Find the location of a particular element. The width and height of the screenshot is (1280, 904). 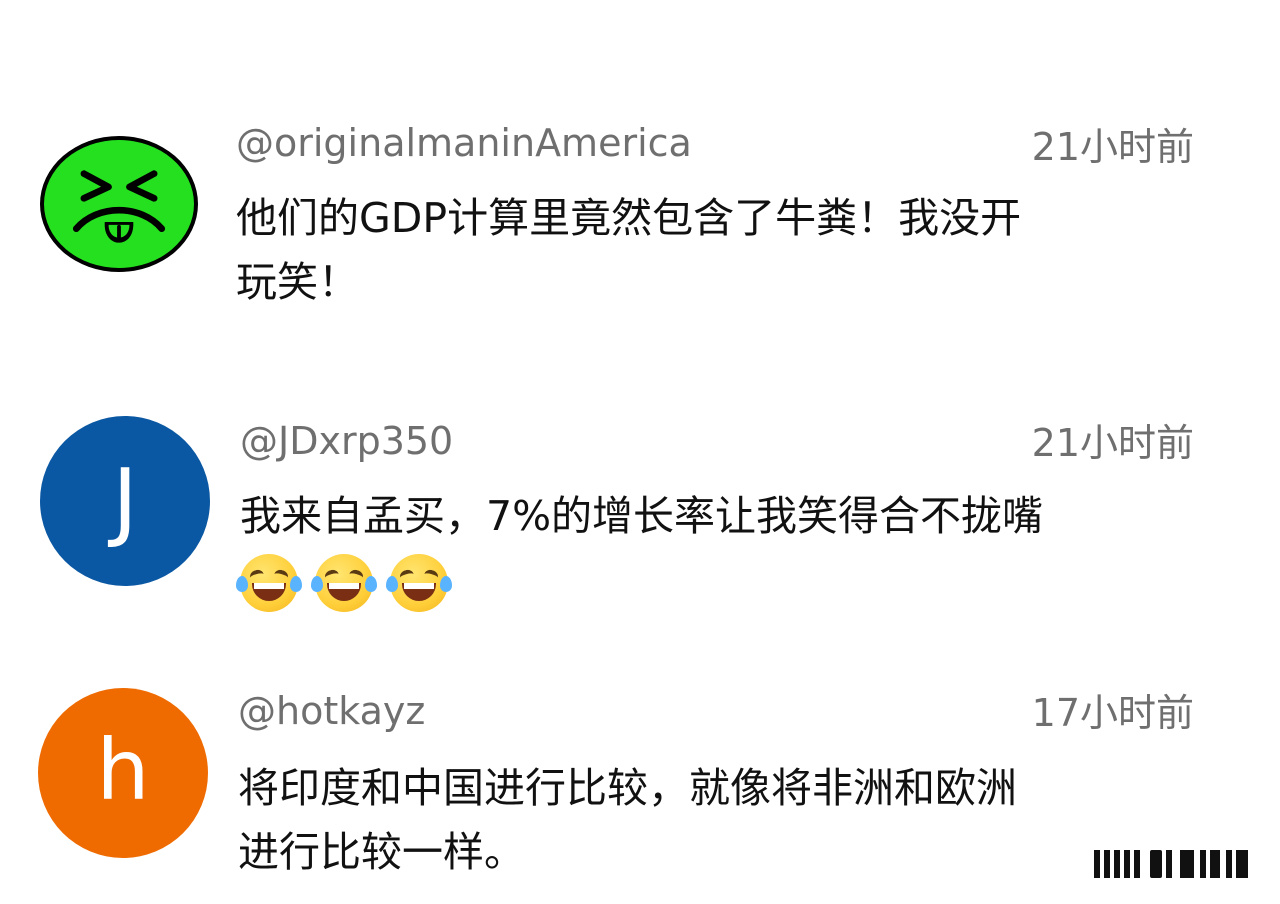

avatar-letter-j: J is located at coordinates (125, 501).